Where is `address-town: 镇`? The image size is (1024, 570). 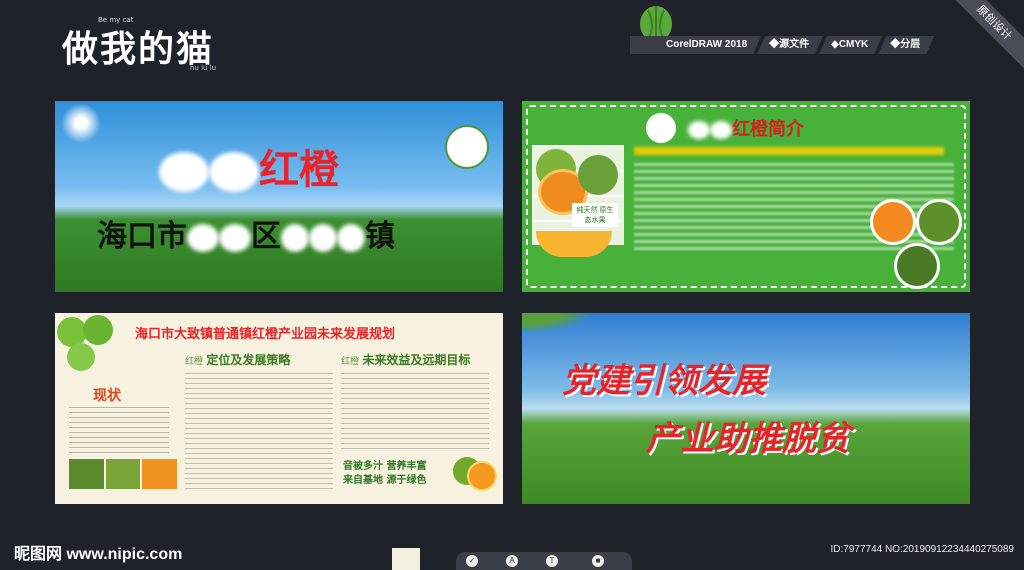 address-town: 镇 is located at coordinates (380, 236).